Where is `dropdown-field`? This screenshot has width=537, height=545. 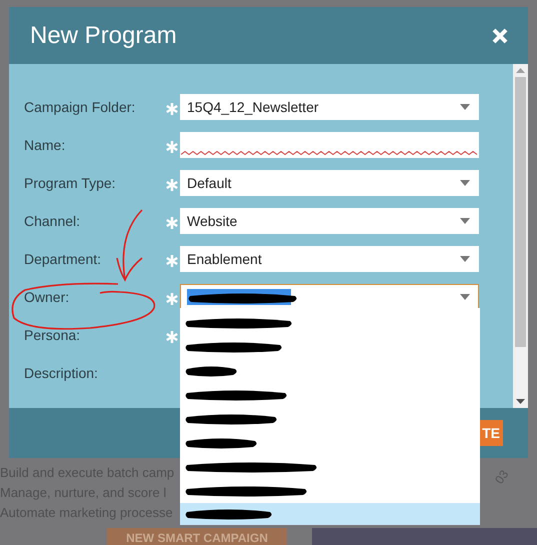 dropdown-field is located at coordinates (329, 297).